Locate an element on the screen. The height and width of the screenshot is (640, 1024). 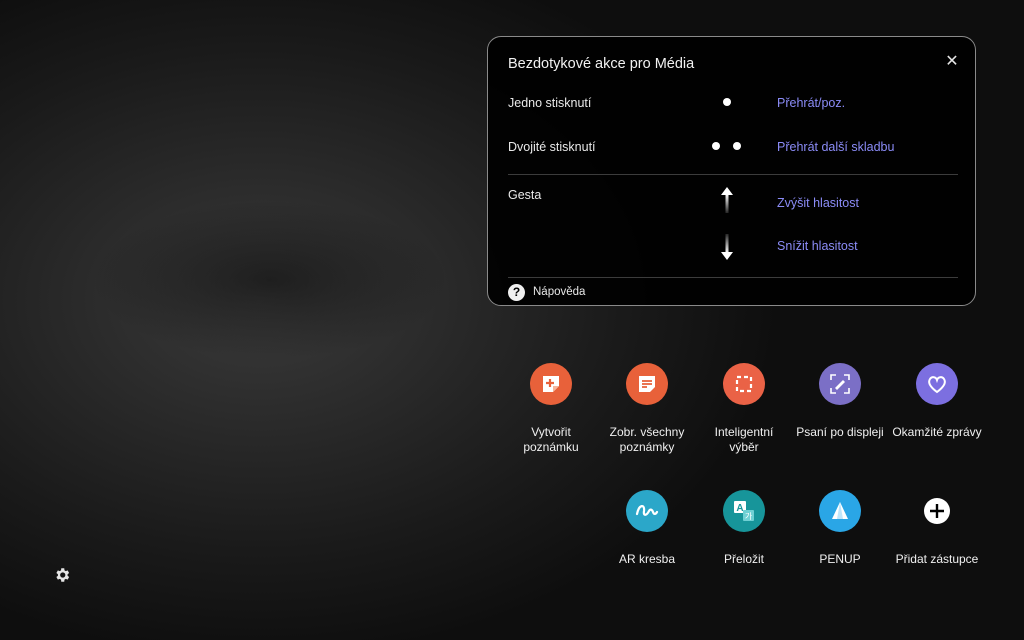
view-notes-icon is located at coordinates (647, 384).